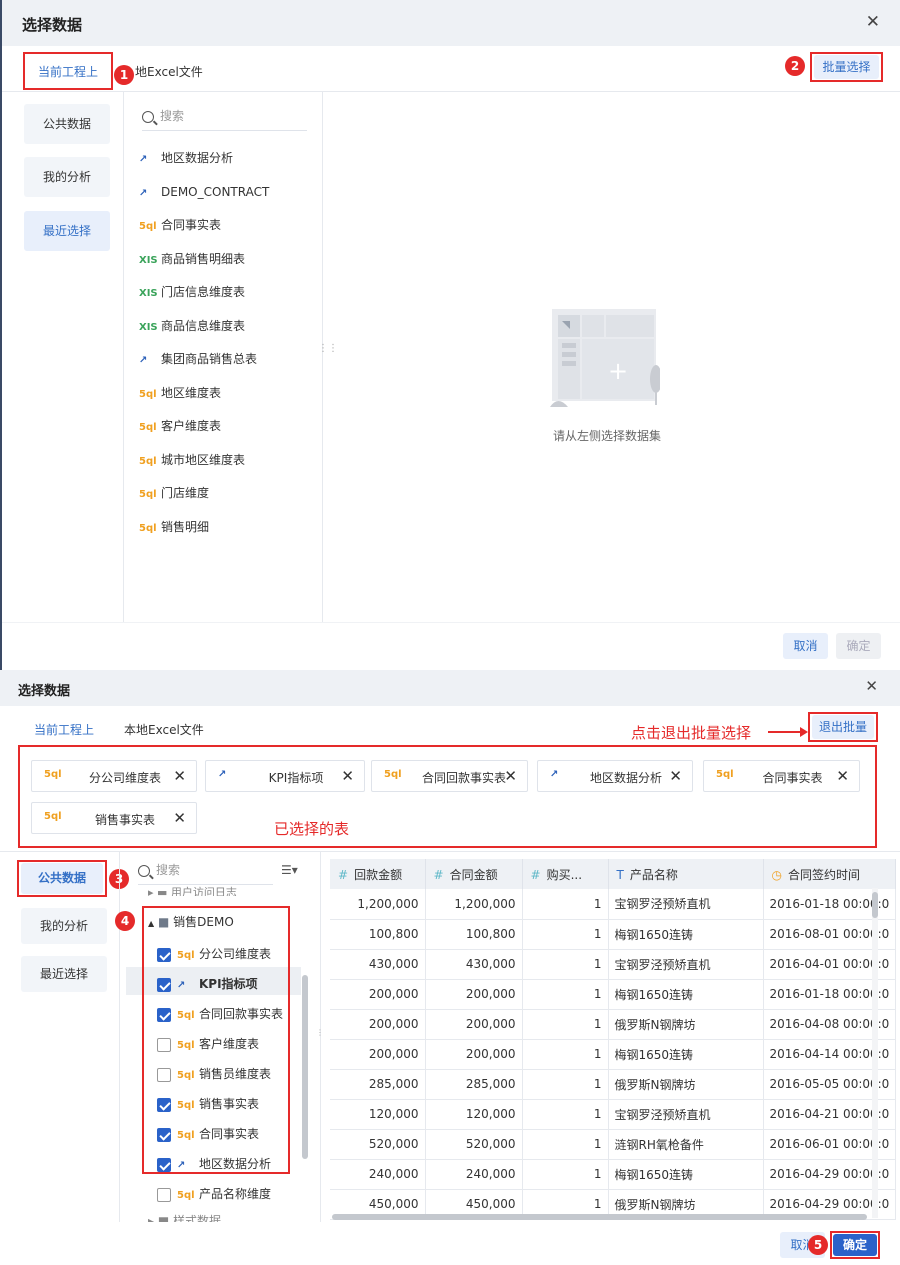 This screenshot has height=1265, width=900. I want to click on resize-handle: ⋮⋮, so click(328, 349).